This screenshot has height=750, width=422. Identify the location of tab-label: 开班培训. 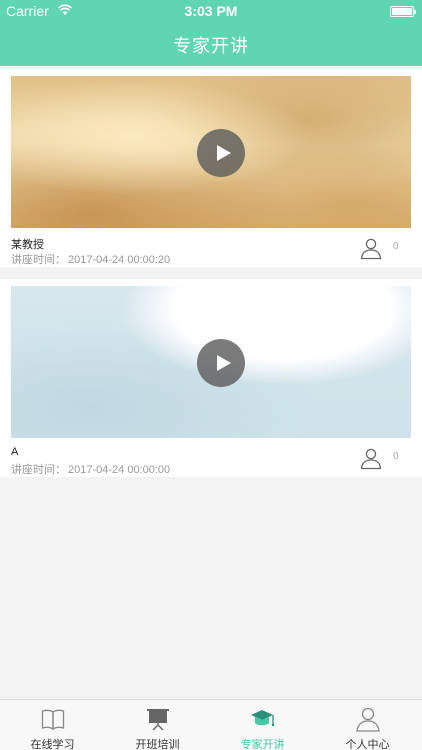
(157, 744).